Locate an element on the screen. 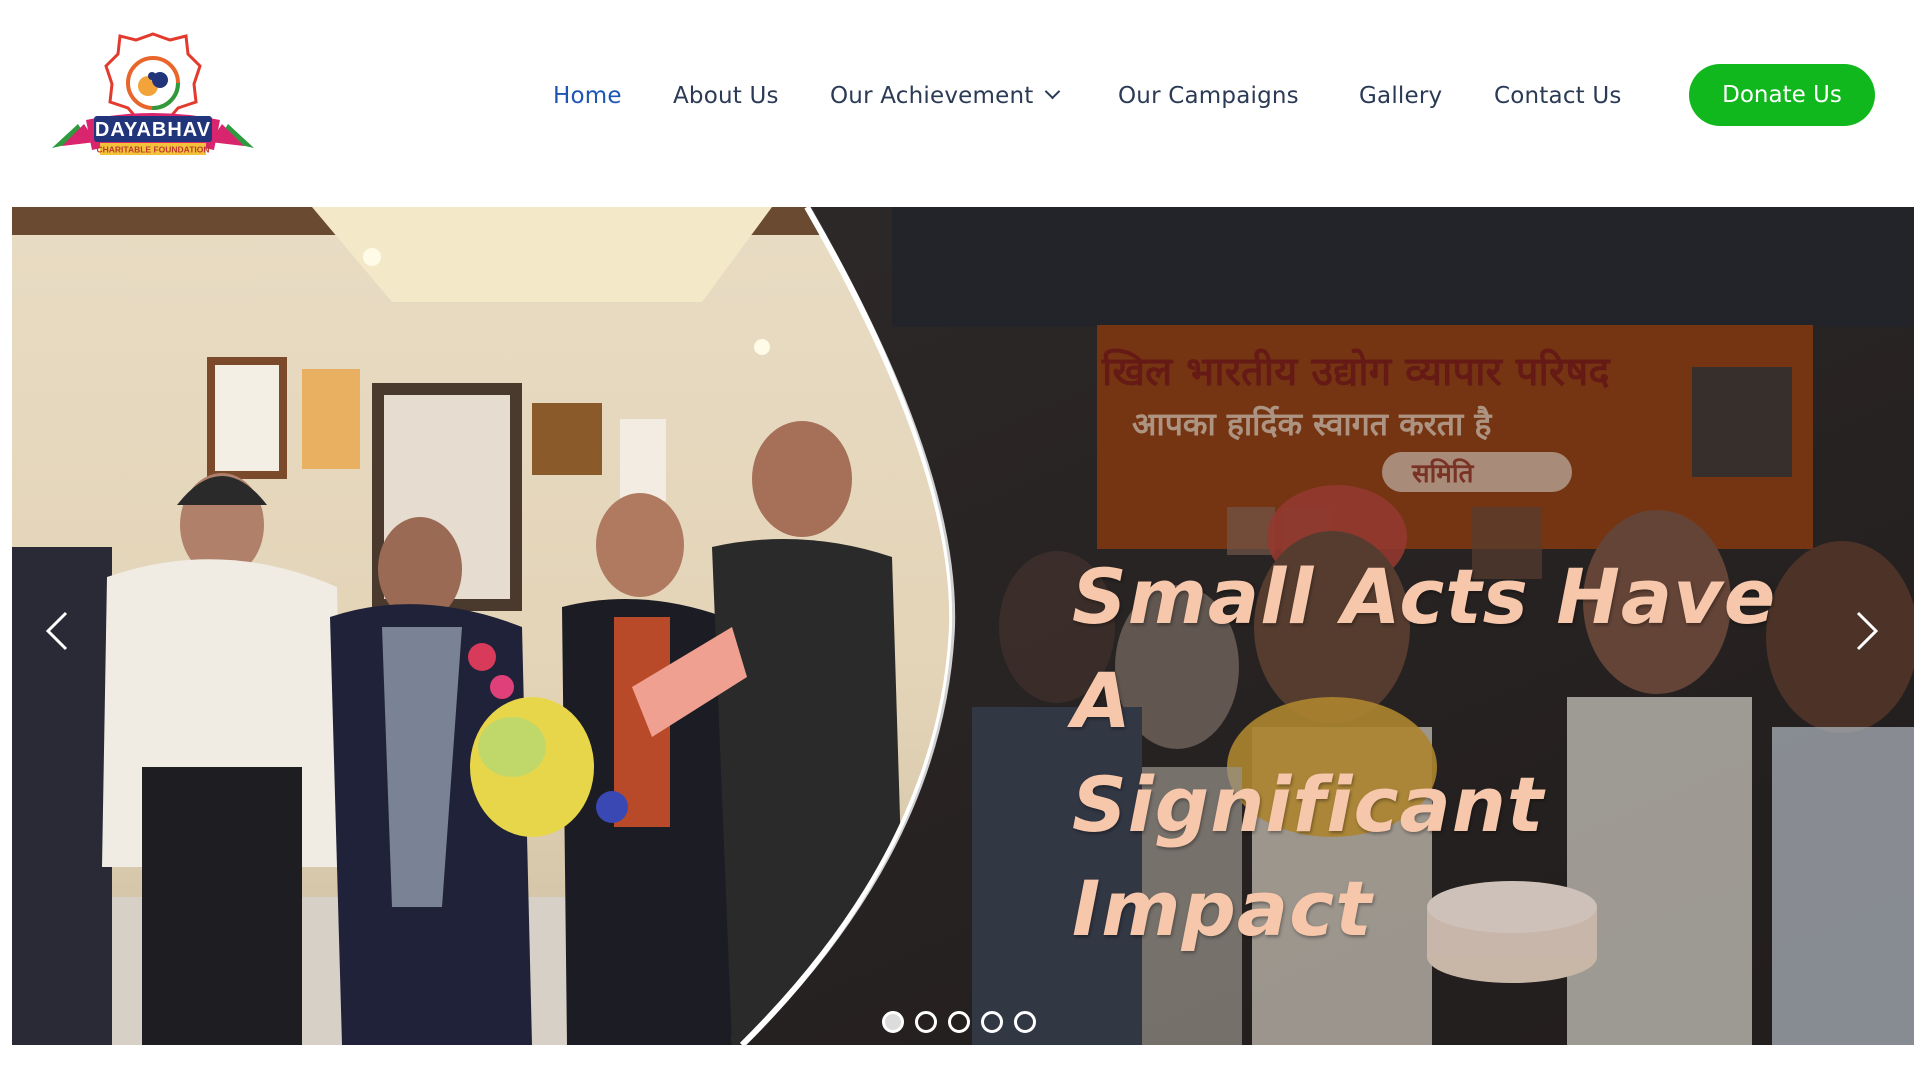 This screenshot has height=1080, width=1920. chevron-right-icon is located at coordinates (1867, 631).